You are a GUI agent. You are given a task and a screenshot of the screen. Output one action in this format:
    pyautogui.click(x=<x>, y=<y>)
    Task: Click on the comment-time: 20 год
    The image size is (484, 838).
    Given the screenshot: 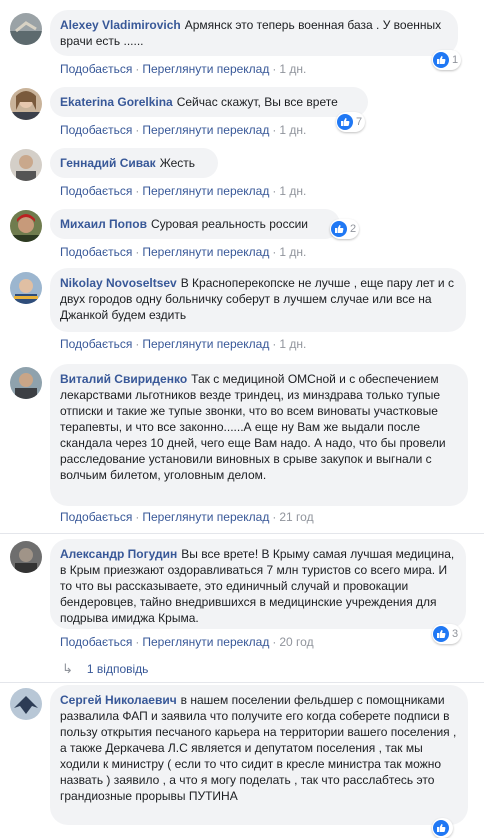 What is the action you would take?
    pyautogui.click(x=296, y=642)
    